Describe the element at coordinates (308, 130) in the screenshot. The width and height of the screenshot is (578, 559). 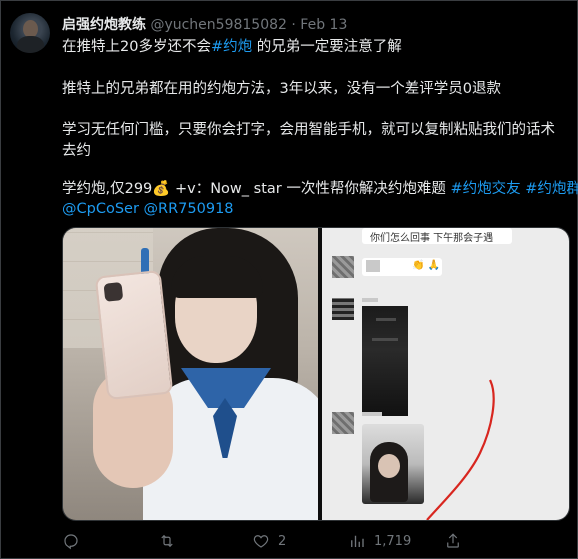
I see `tweet-text-line-3a: 学习无任何门槛，只要你会打字，会用智能手机，就可以复制粘贴我们的话术` at that location.